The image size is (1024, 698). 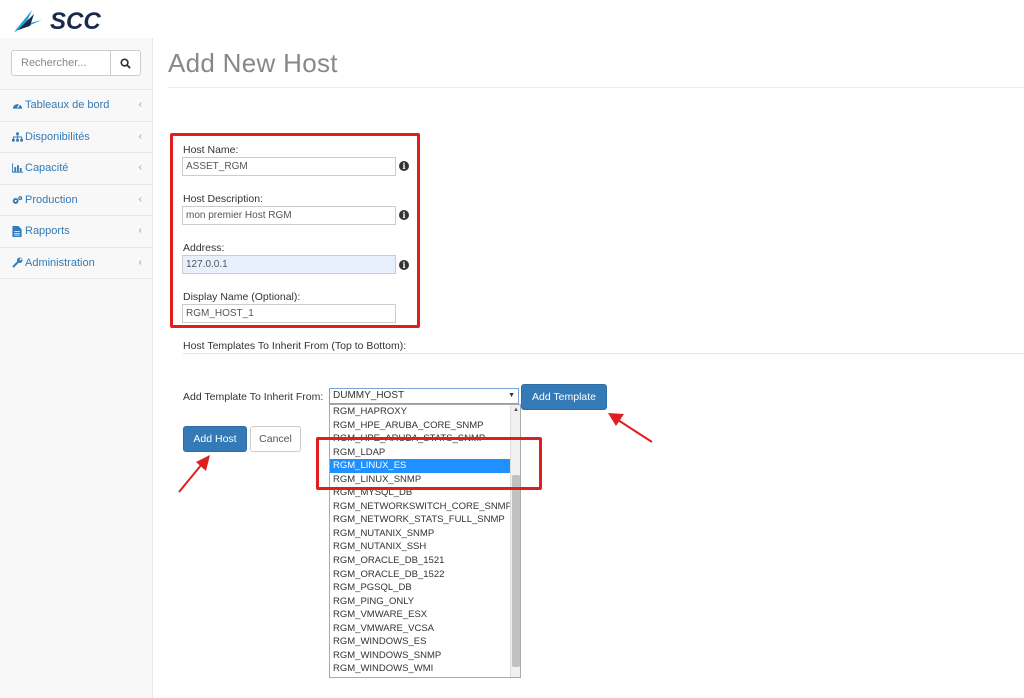 I want to click on scc-logo: SCC, so click(x=57, y=21).